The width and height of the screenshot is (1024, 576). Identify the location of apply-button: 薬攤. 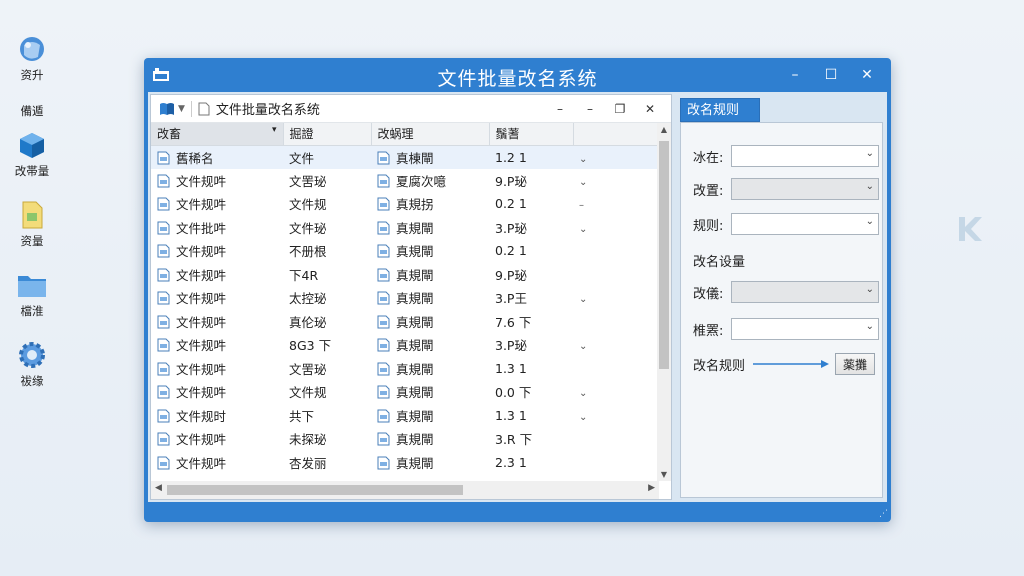
(855, 364).